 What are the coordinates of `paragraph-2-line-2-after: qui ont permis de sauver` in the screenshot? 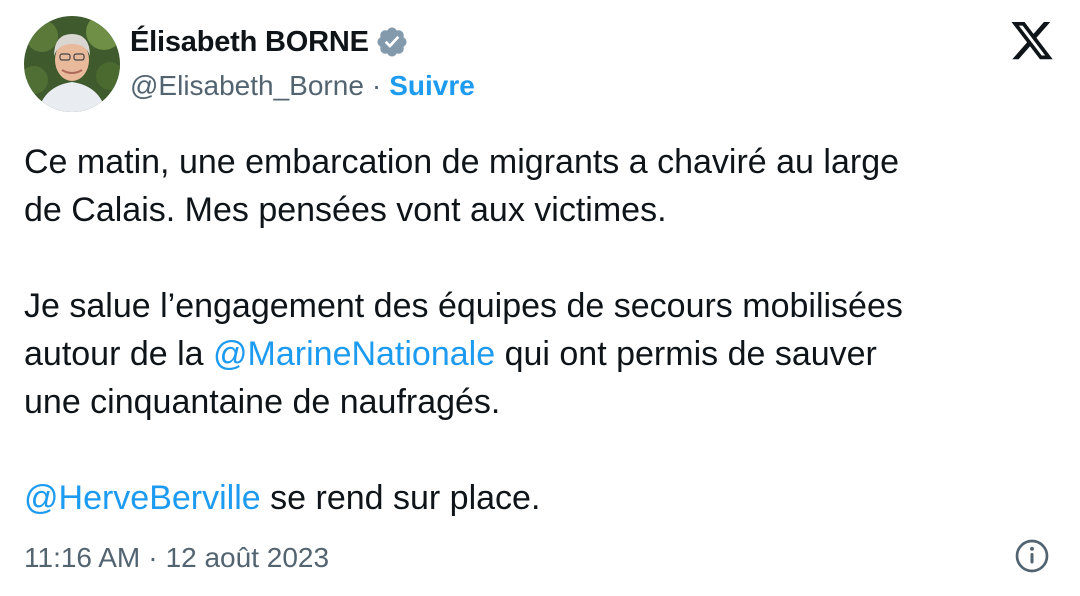 It's located at (686, 354).